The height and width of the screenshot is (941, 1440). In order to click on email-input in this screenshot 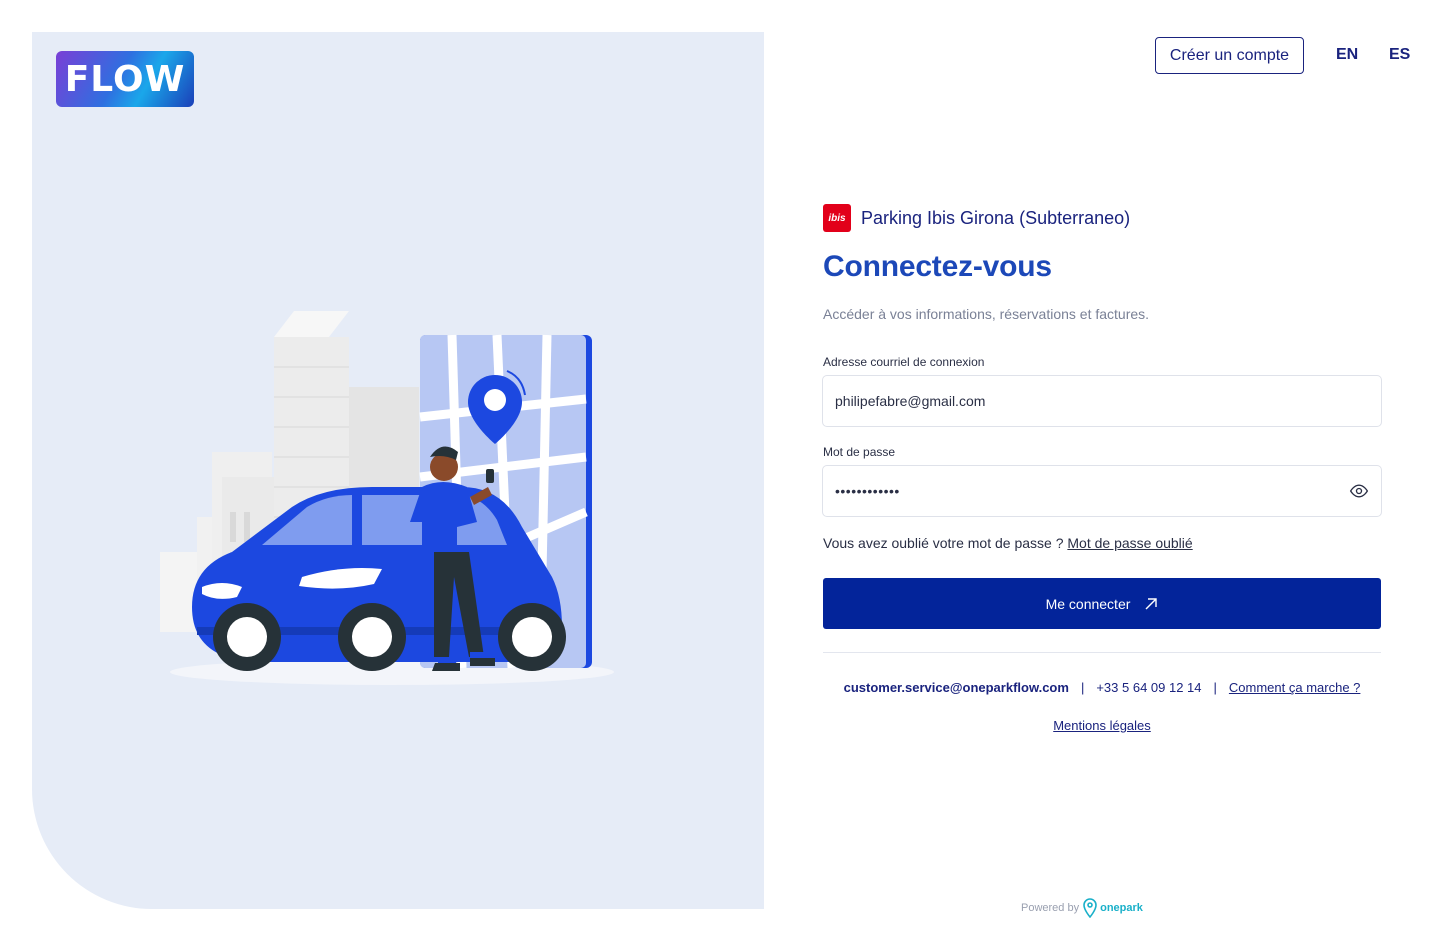, I will do `click(1102, 401)`.